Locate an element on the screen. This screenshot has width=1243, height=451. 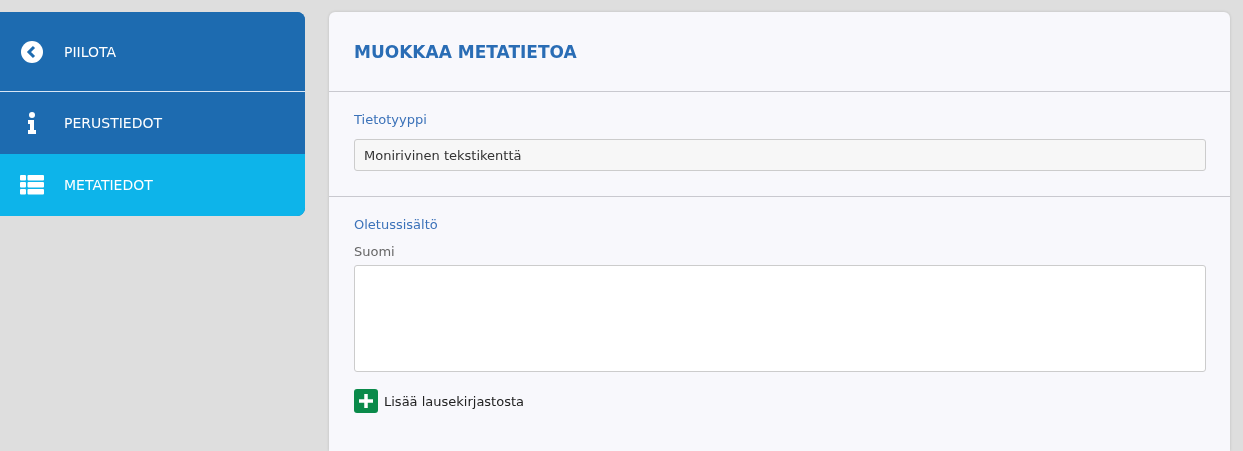
field-label: Tietotyyppi is located at coordinates (391, 119).